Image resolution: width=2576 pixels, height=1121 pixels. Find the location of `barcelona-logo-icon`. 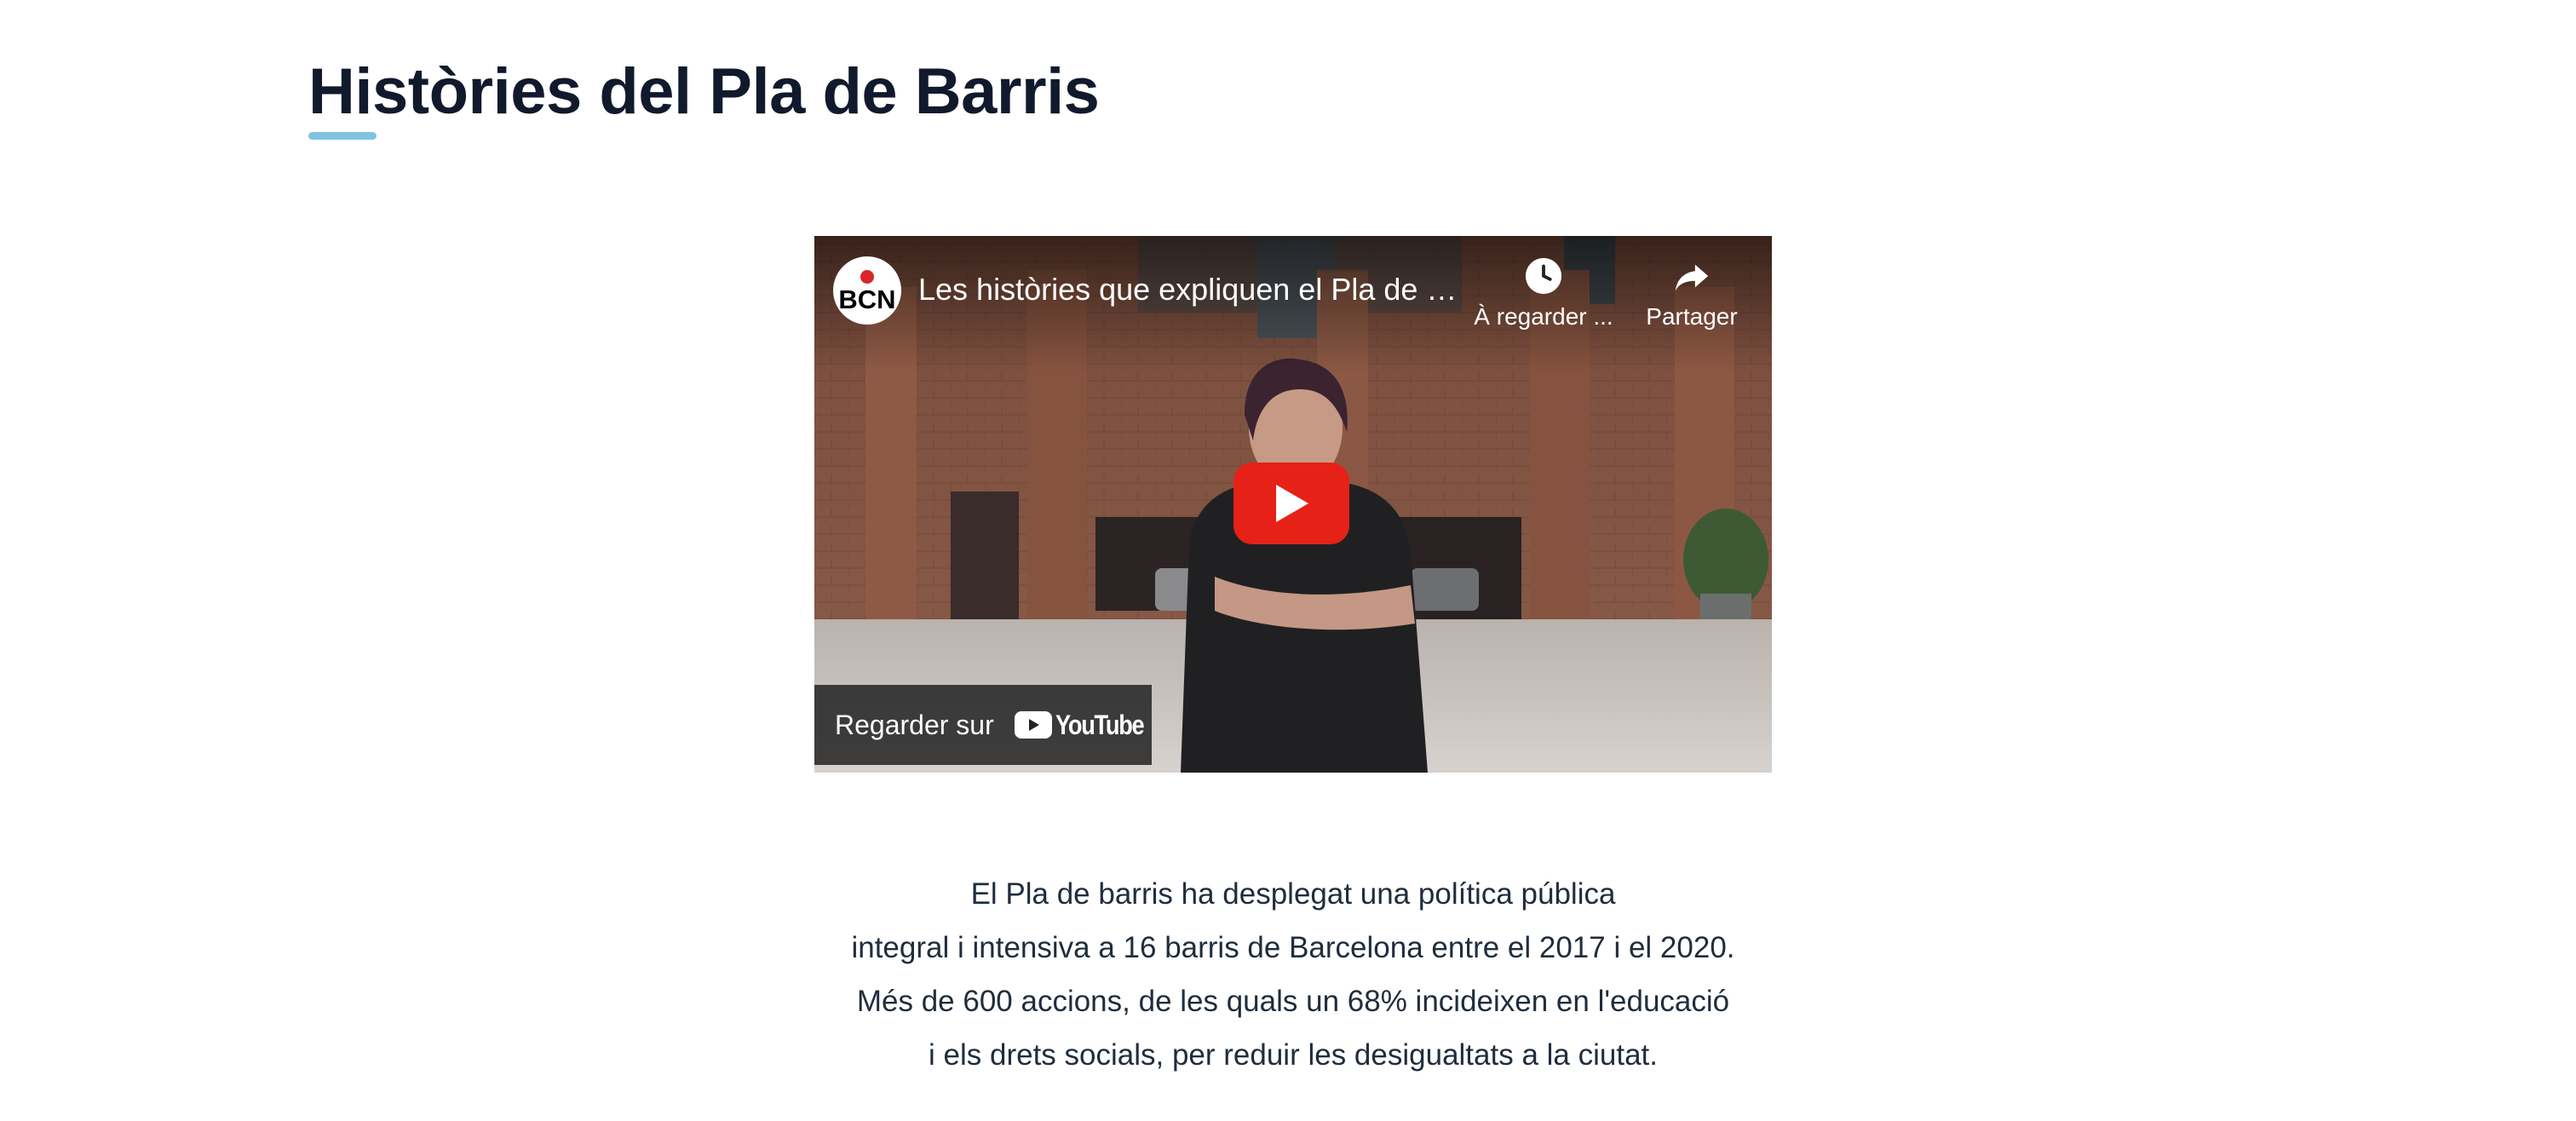

barcelona-logo-icon is located at coordinates (867, 277).